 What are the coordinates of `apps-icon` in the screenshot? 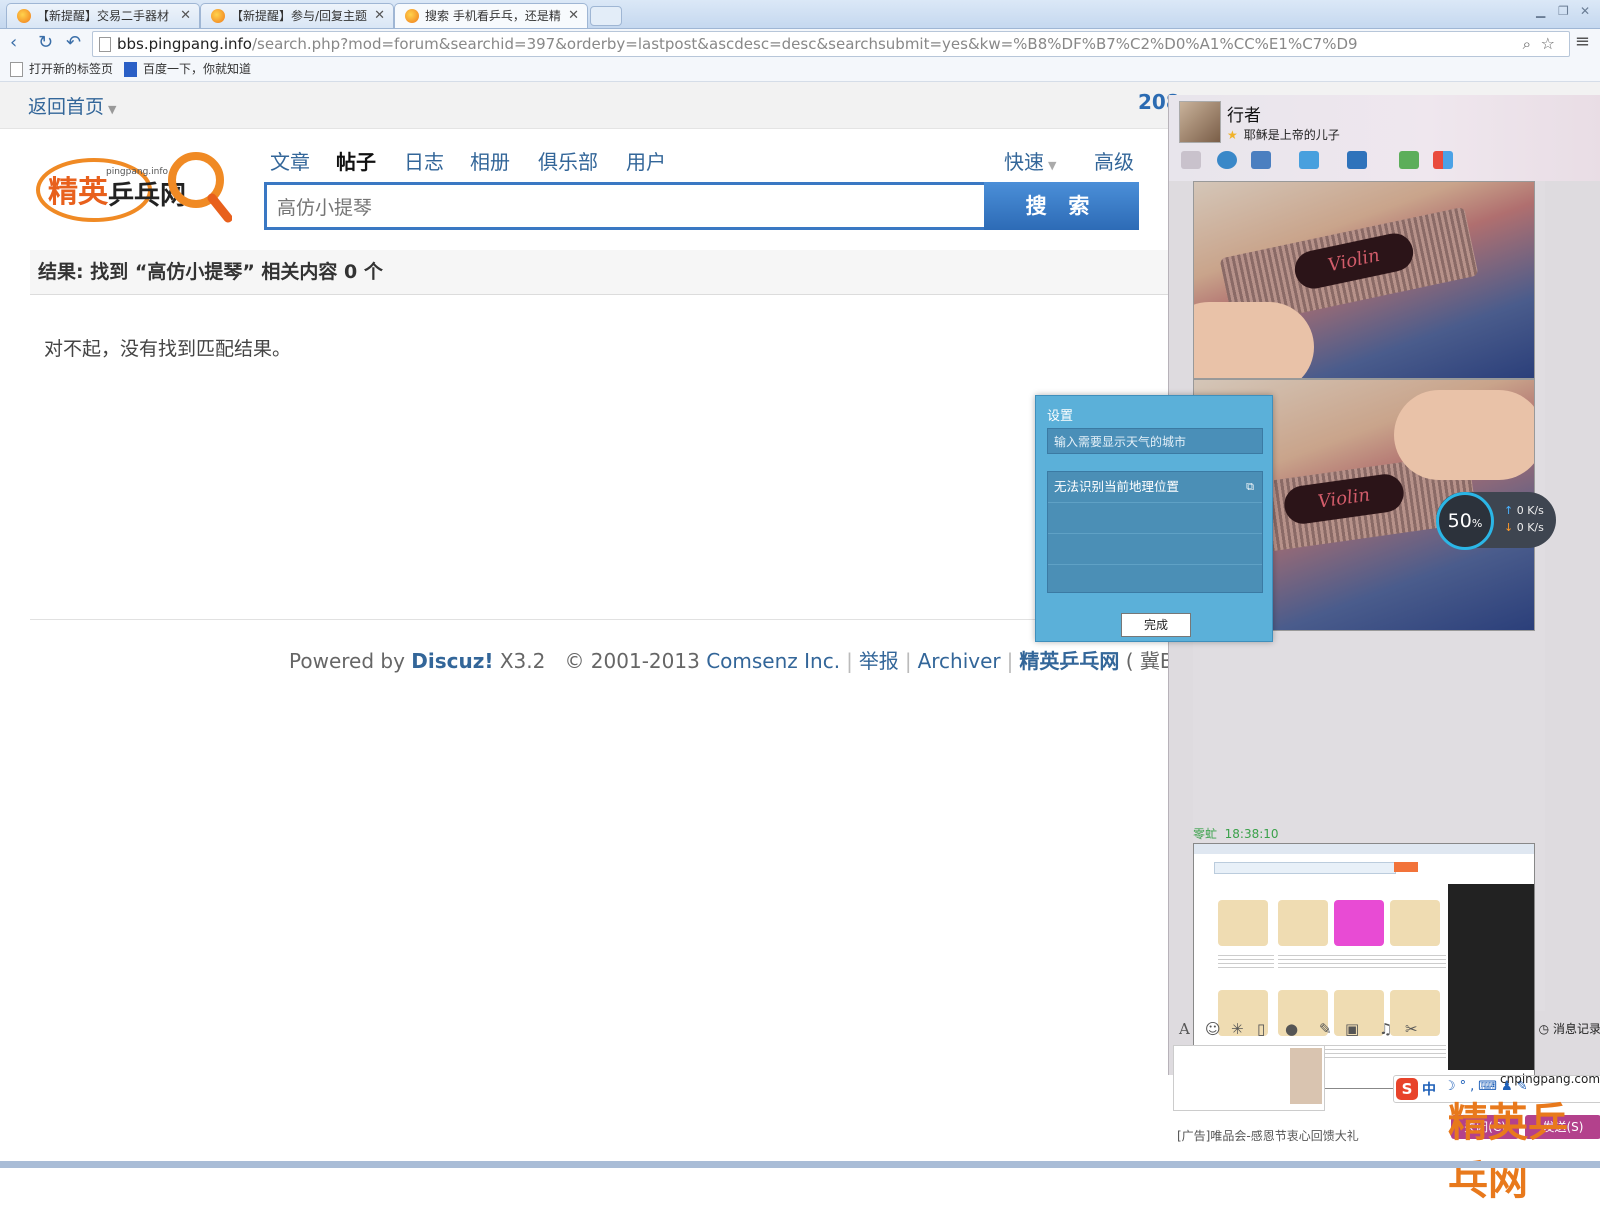 It's located at (1443, 160).